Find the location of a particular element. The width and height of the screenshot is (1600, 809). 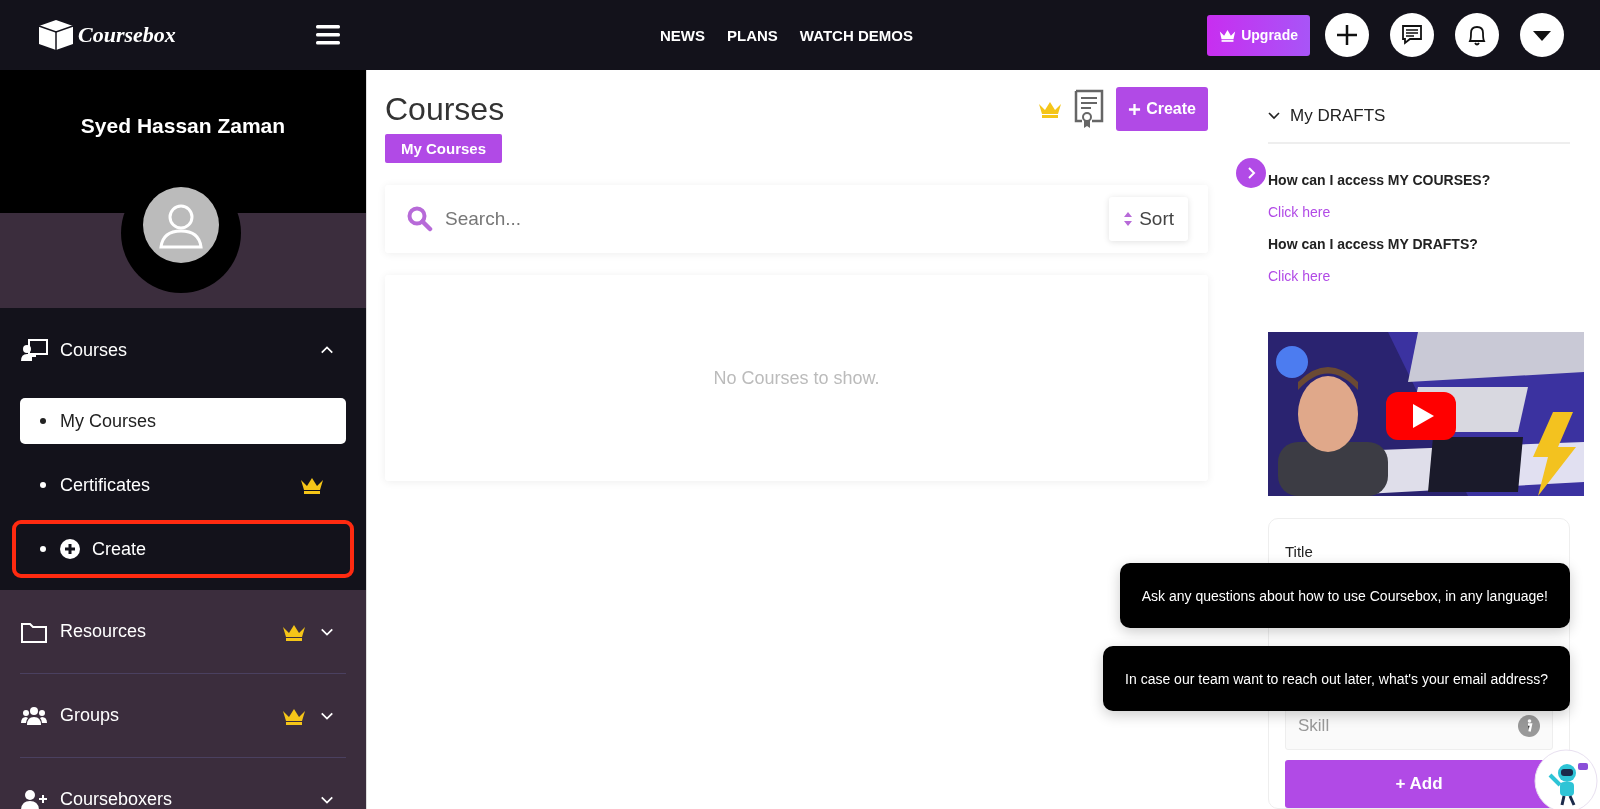

info-icon is located at coordinates (1529, 726).